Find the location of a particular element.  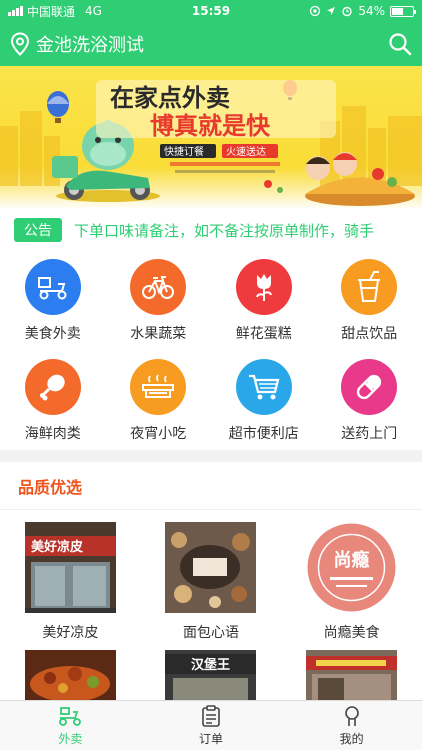

category-seafood-meat: 海鲜肉类 is located at coordinates (53, 400).